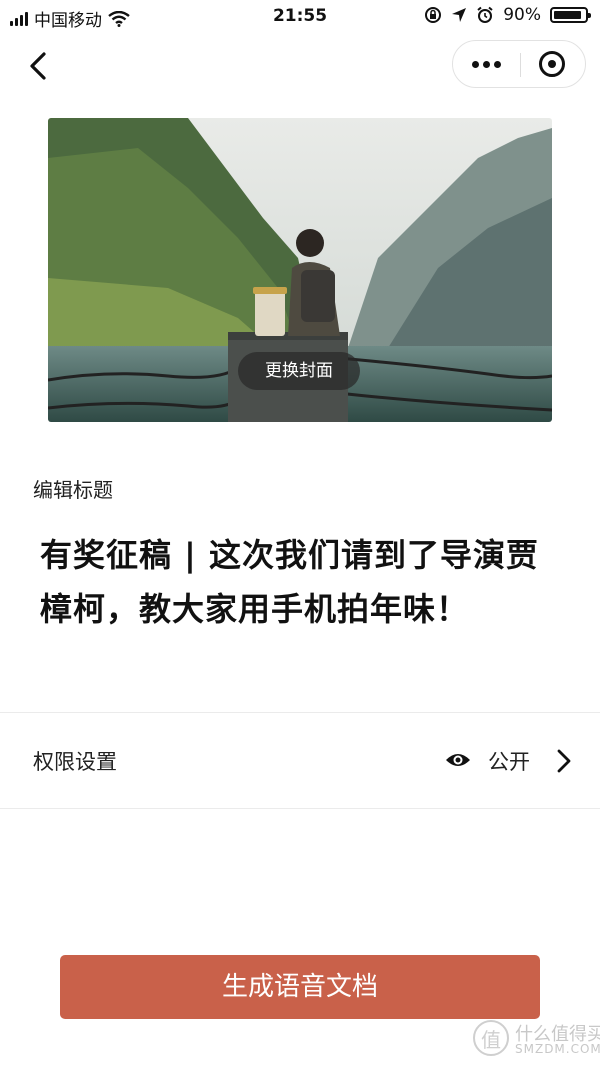 Image resolution: width=600 pixels, height=1067 pixels. Describe the element at coordinates (458, 760) in the screenshot. I see `eye-icon` at that location.